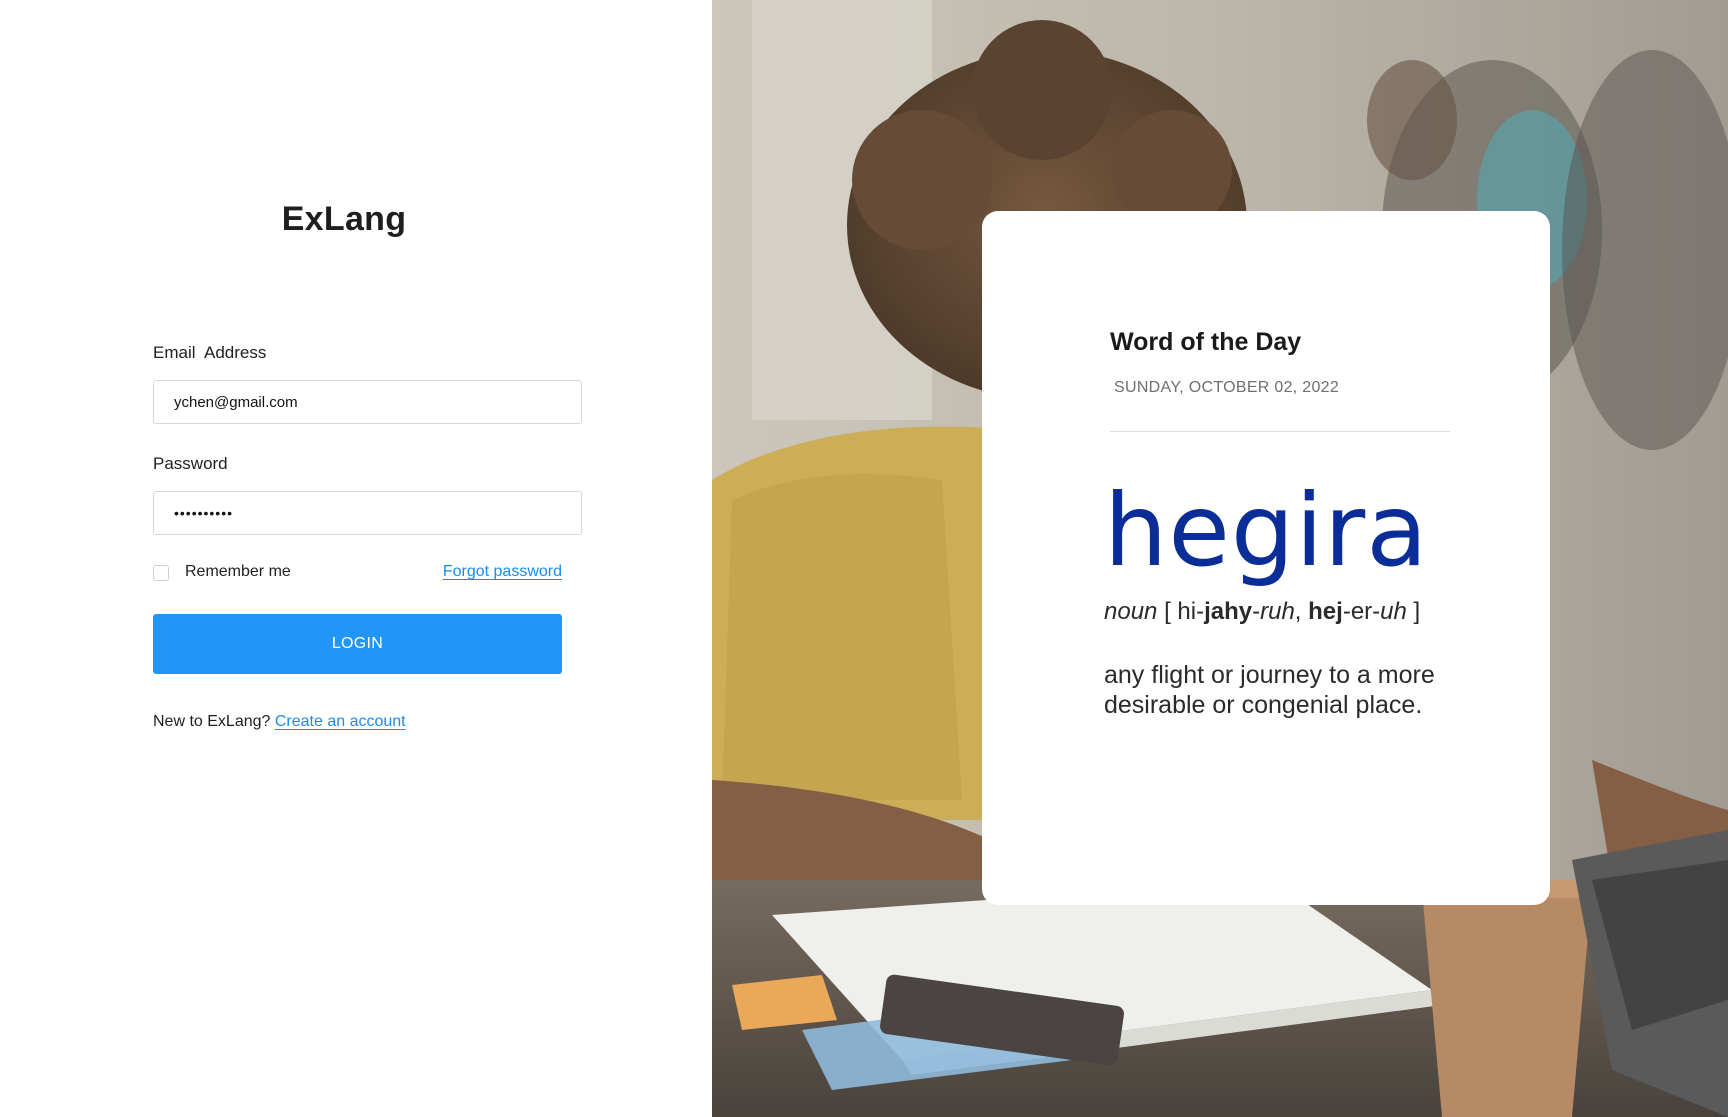  What do you see at coordinates (367, 513) in the screenshot?
I see `password-field` at bounding box center [367, 513].